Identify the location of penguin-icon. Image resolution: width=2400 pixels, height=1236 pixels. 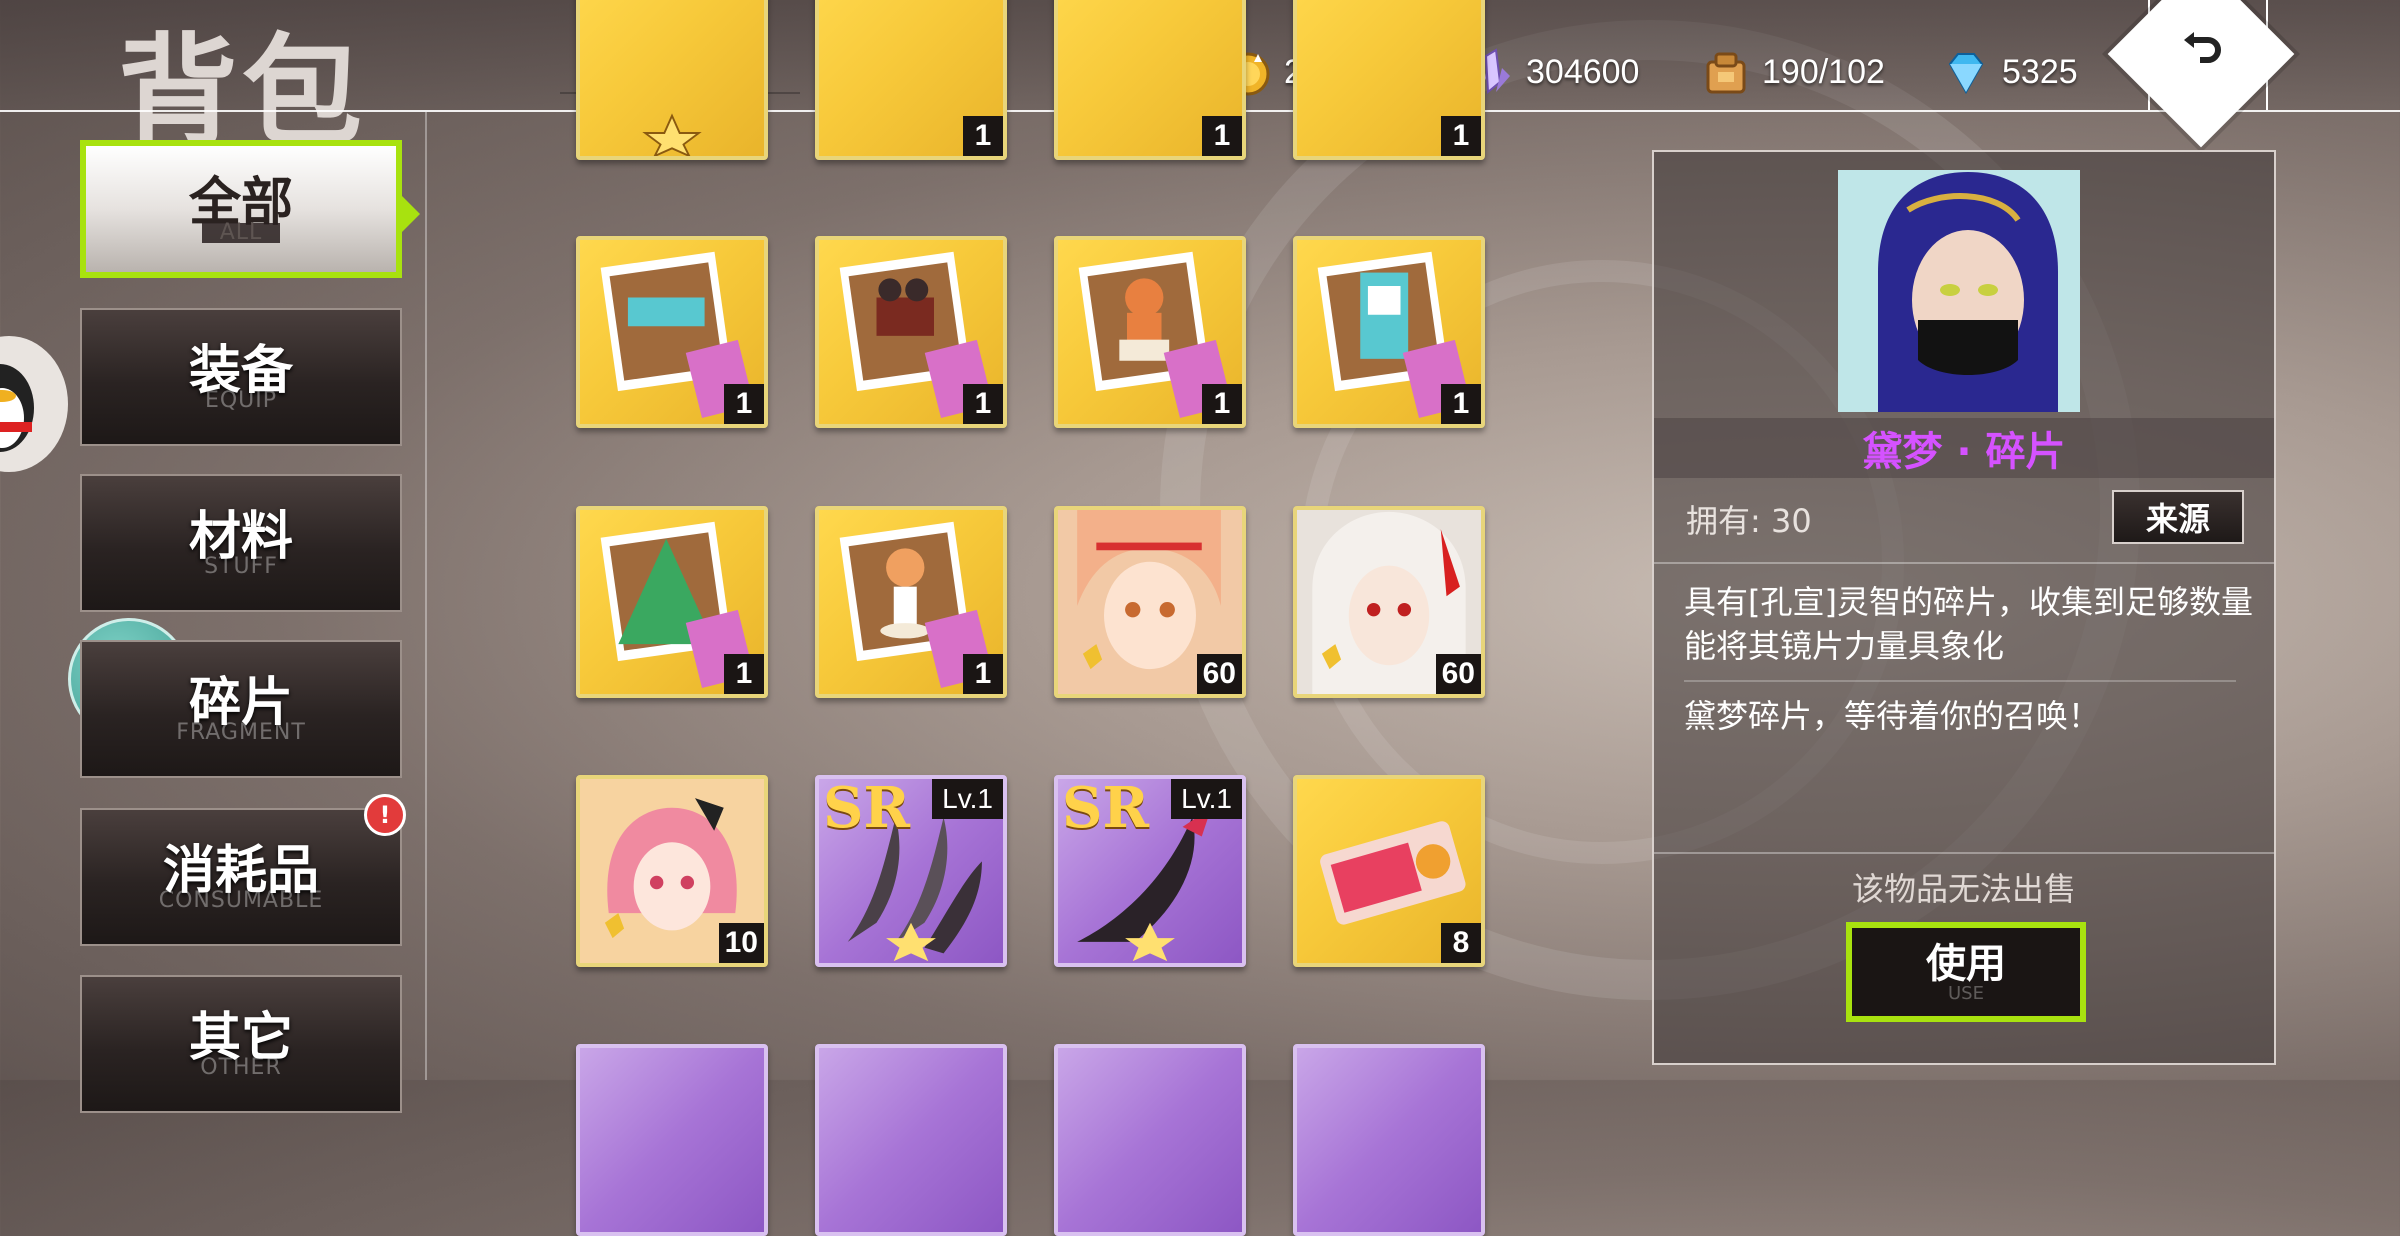
(17, 408).